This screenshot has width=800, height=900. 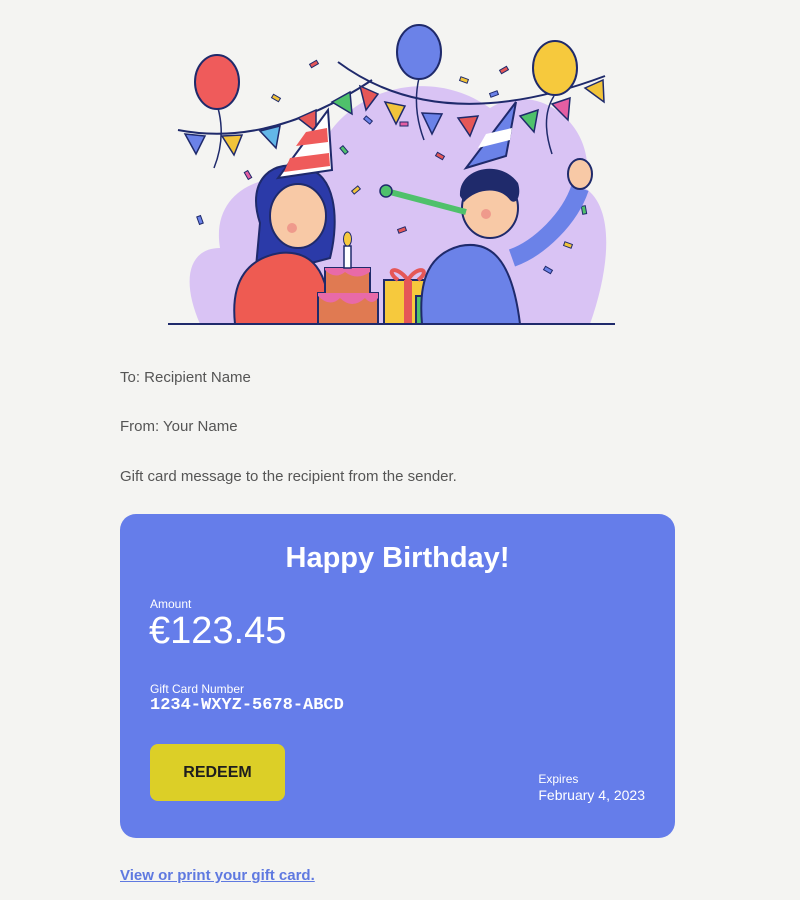 What do you see at coordinates (298, 216) in the screenshot?
I see `woman-face` at bounding box center [298, 216].